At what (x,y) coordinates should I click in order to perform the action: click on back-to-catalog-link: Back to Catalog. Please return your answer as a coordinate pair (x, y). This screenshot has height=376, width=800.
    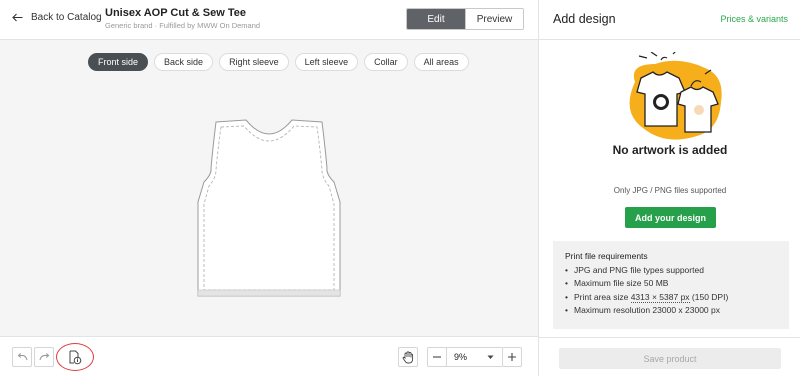
    Looking at the image, I should click on (57, 17).